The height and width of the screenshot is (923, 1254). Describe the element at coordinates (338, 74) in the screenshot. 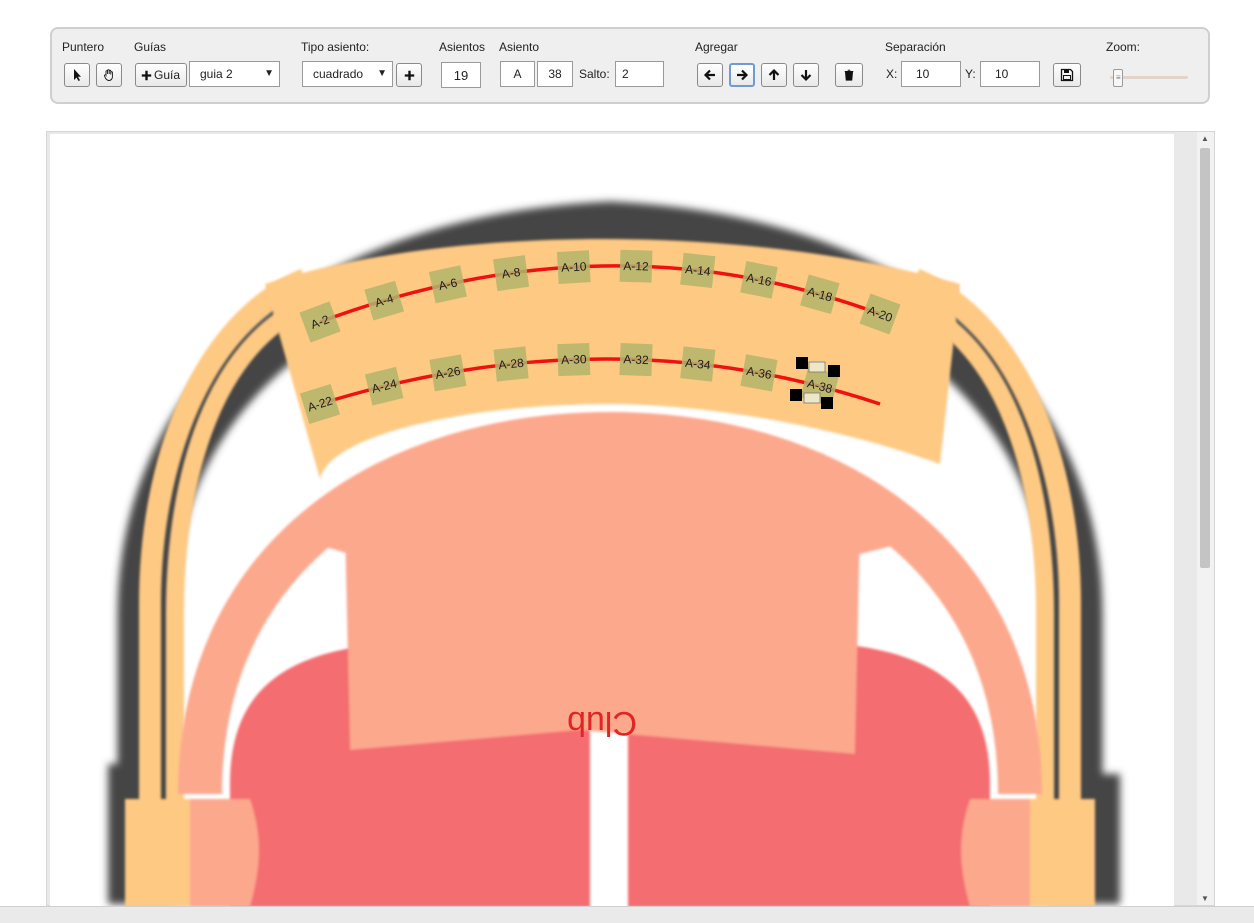

I see `seat-type-value: cuadrado` at that location.